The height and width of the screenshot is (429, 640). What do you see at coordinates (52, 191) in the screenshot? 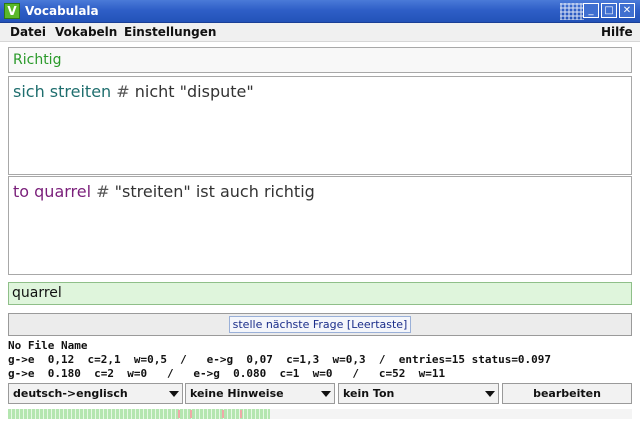
I see `answer-word: to quarrel` at bounding box center [52, 191].